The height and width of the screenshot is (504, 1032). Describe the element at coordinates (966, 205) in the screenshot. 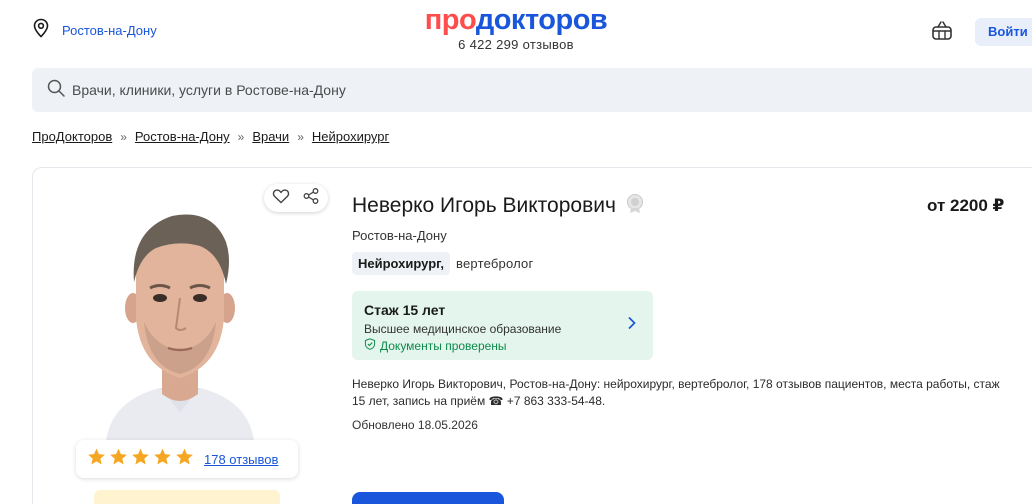

I see `consultation-price: от 2200 ₽` at that location.